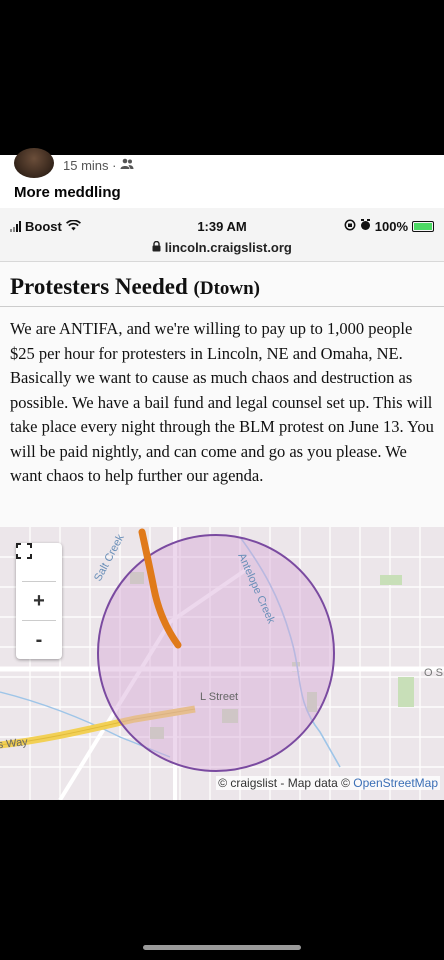 Image resolution: width=444 pixels, height=960 pixels. Describe the element at coordinates (89, 165) in the screenshot. I see `post-time: 15 mins ·` at that location.